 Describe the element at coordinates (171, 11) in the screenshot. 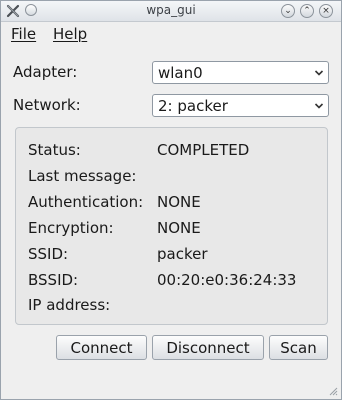

I see `title-bar: wpa_gui ⌄ ⌃ ×` at that location.